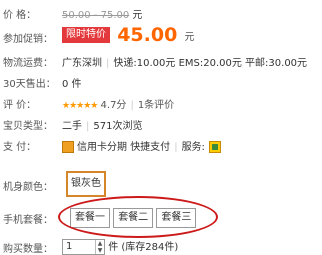 The image size is (322, 255). I want to click on rating-value: ★★★★★ 4.7分 | 1条评价, so click(118, 105).